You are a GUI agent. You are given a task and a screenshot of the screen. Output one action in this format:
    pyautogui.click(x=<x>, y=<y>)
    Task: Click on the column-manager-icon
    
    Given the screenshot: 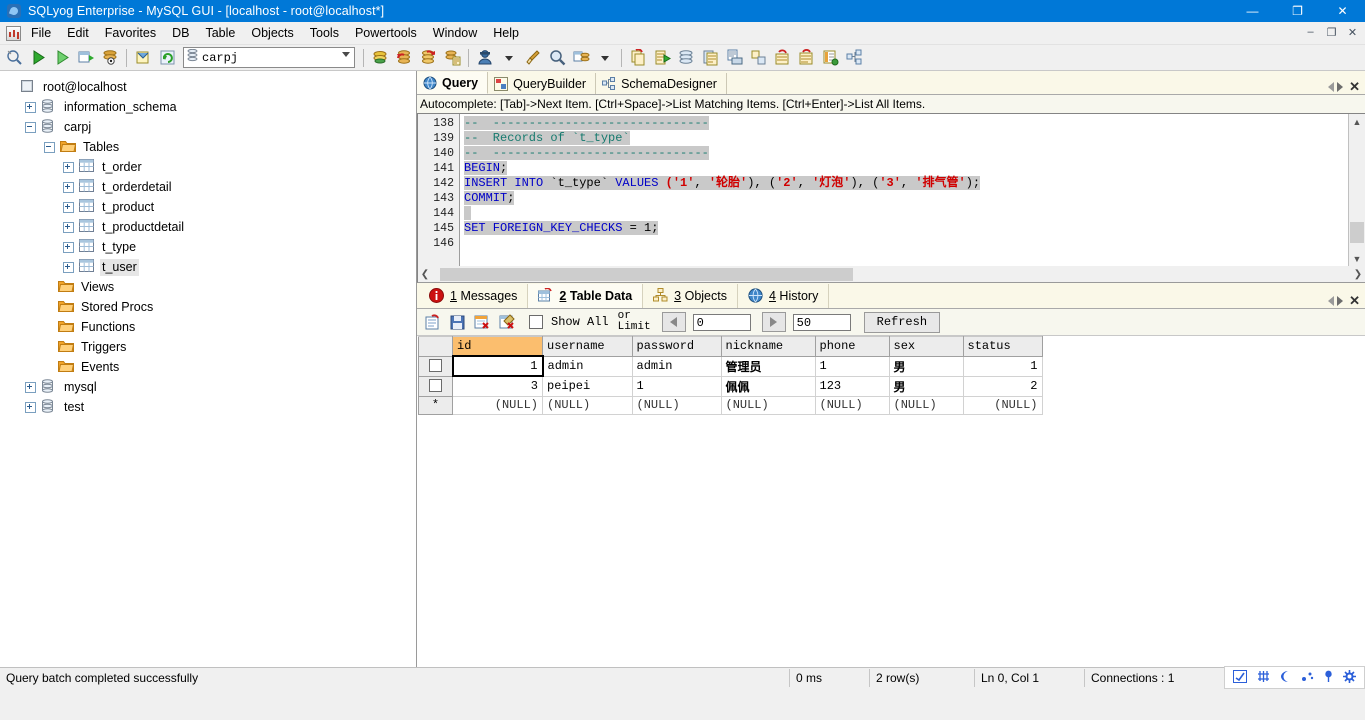 What is the action you would take?
    pyautogui.click(x=830, y=57)
    